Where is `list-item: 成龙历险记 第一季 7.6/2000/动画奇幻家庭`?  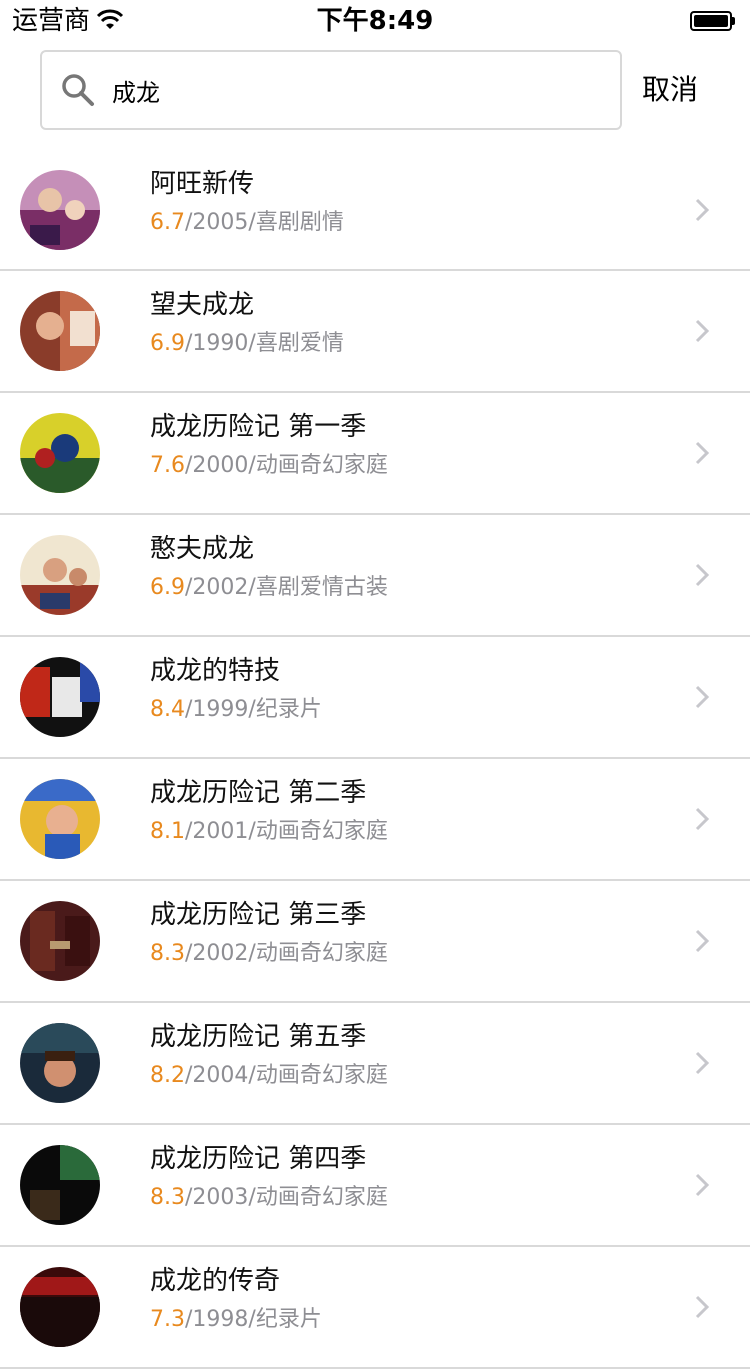
list-item: 成龙历险记 第一季 7.6/2000/动画奇幻家庭 is located at coordinates (375, 454).